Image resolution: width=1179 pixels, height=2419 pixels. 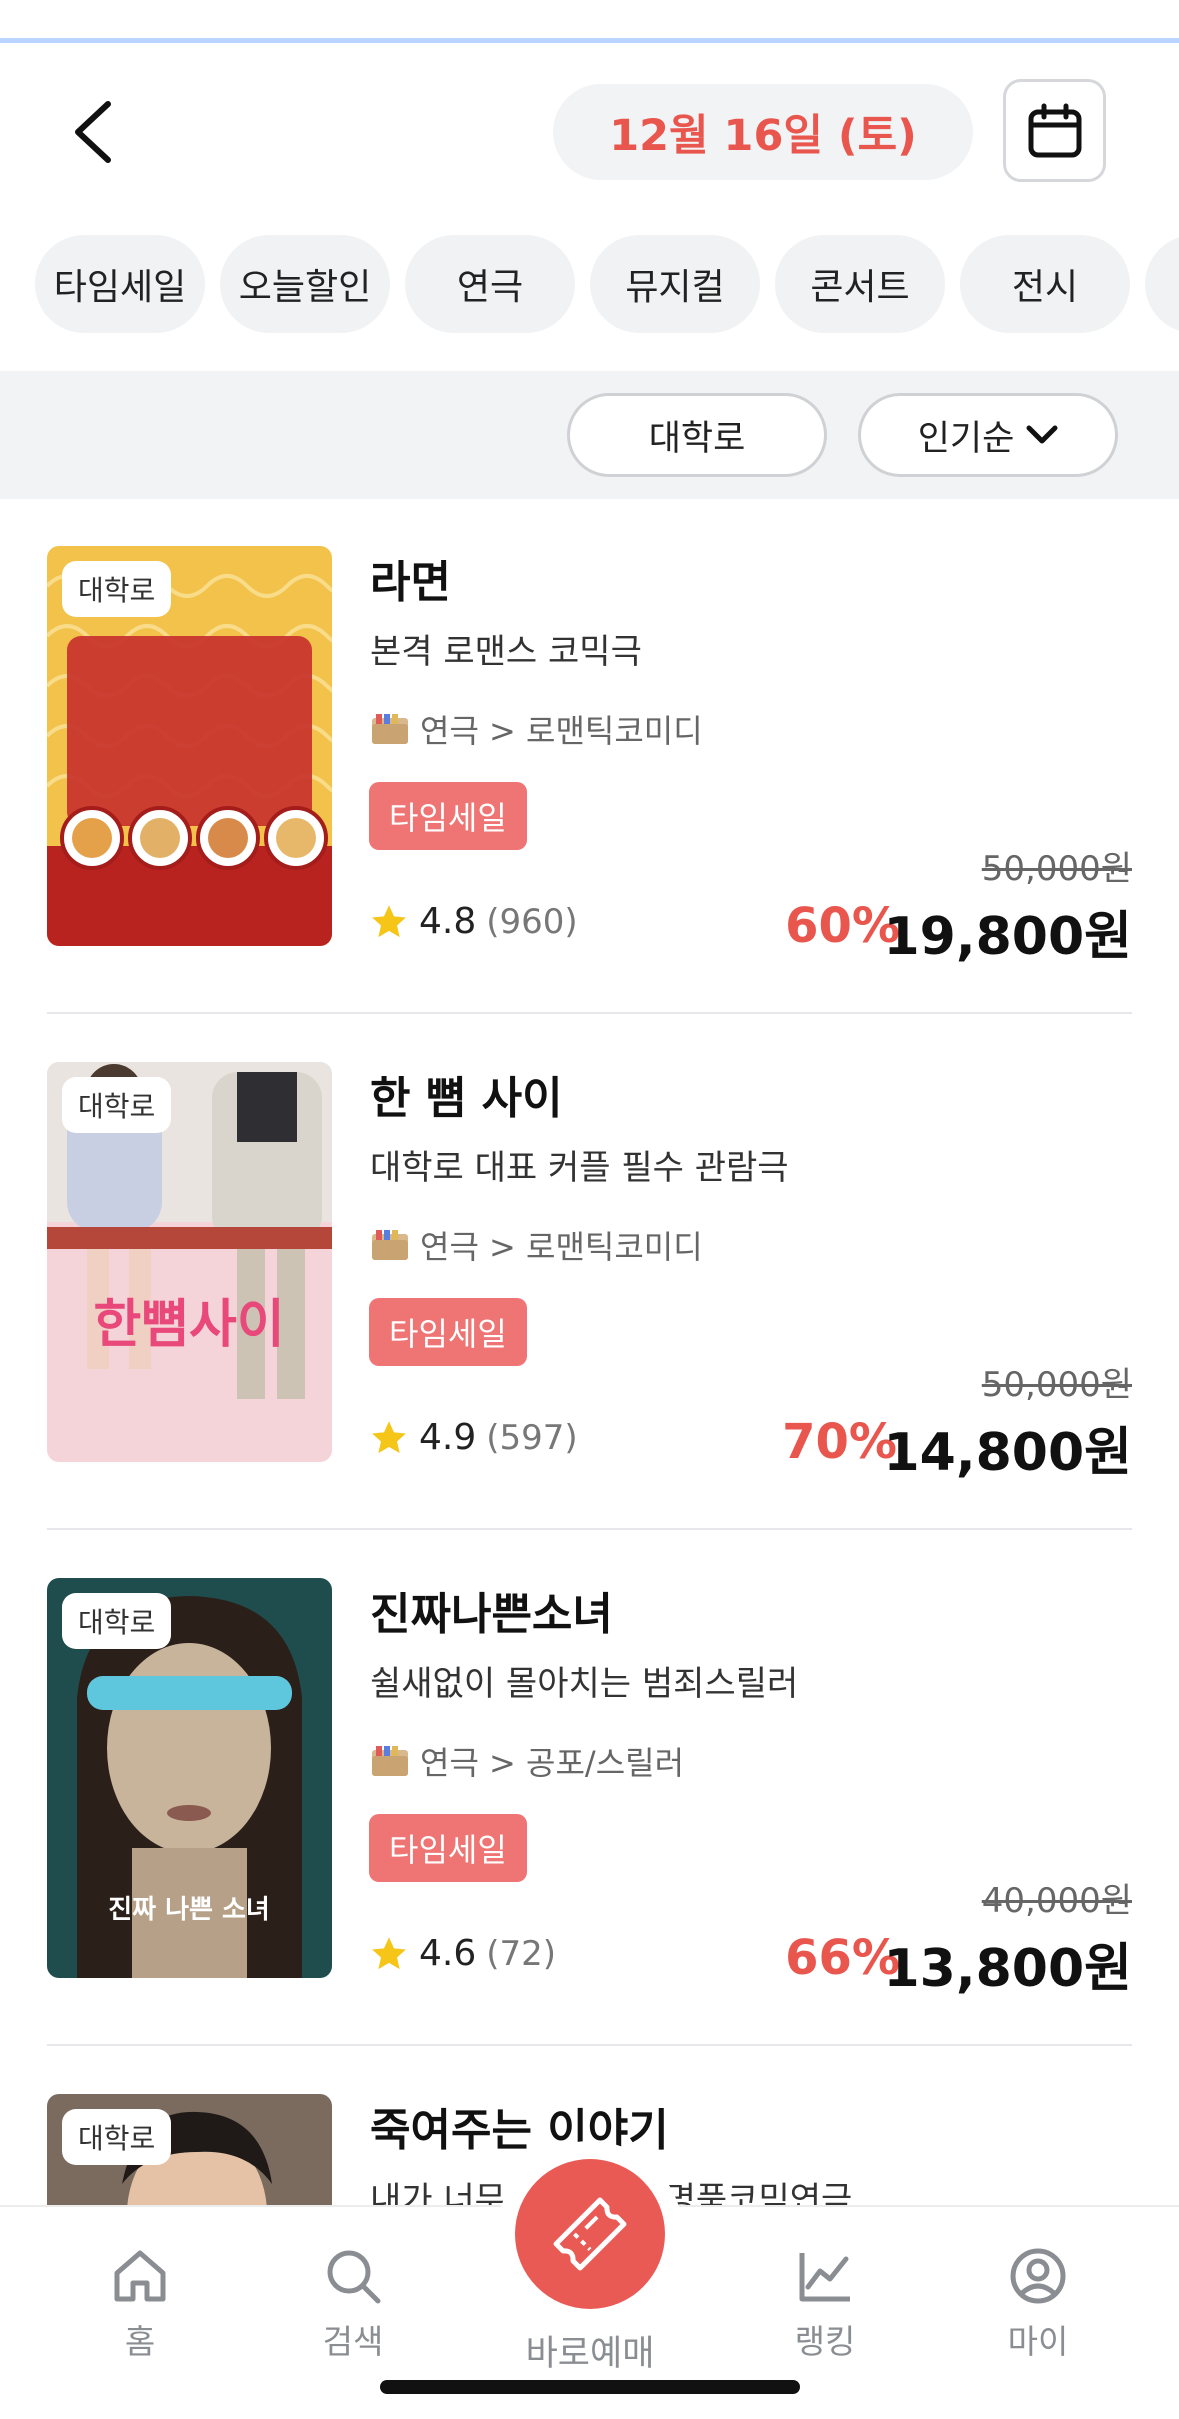 I want to click on filter-bar: 대학로 인기순, so click(x=589, y=435).